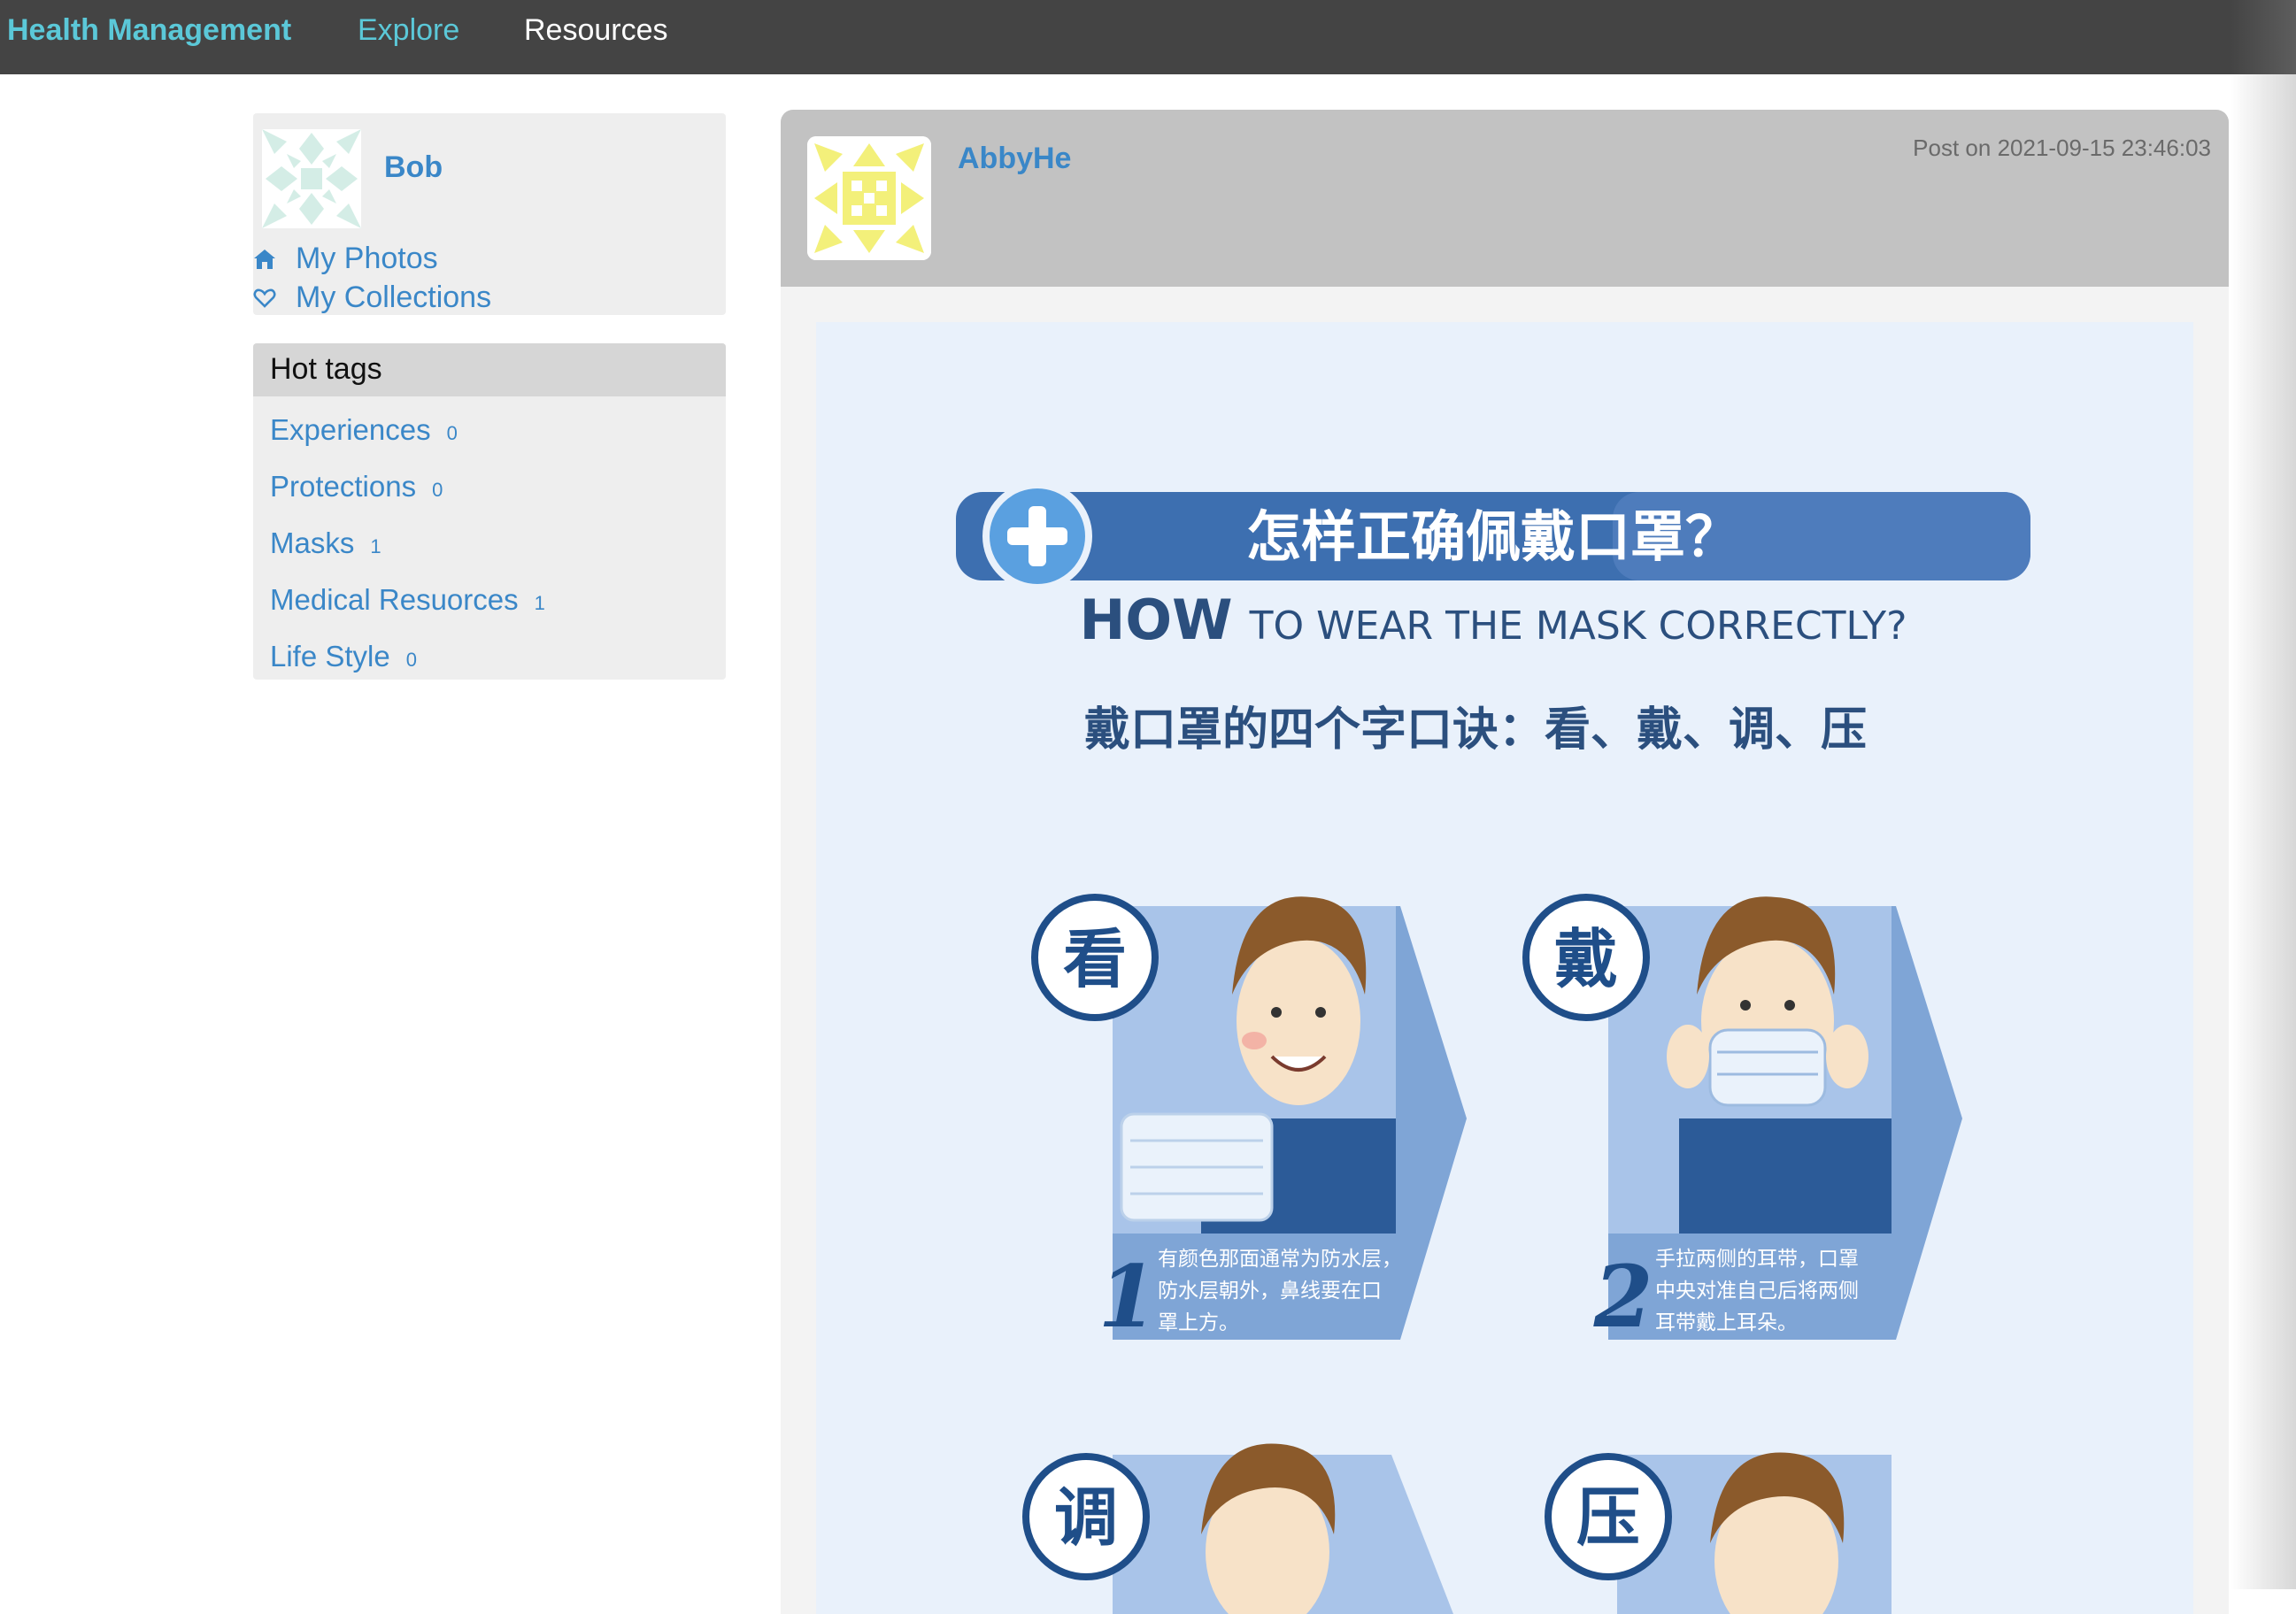 This screenshot has height=1614, width=2296. I want to click on my-photos-link: My Photos, so click(345, 258).